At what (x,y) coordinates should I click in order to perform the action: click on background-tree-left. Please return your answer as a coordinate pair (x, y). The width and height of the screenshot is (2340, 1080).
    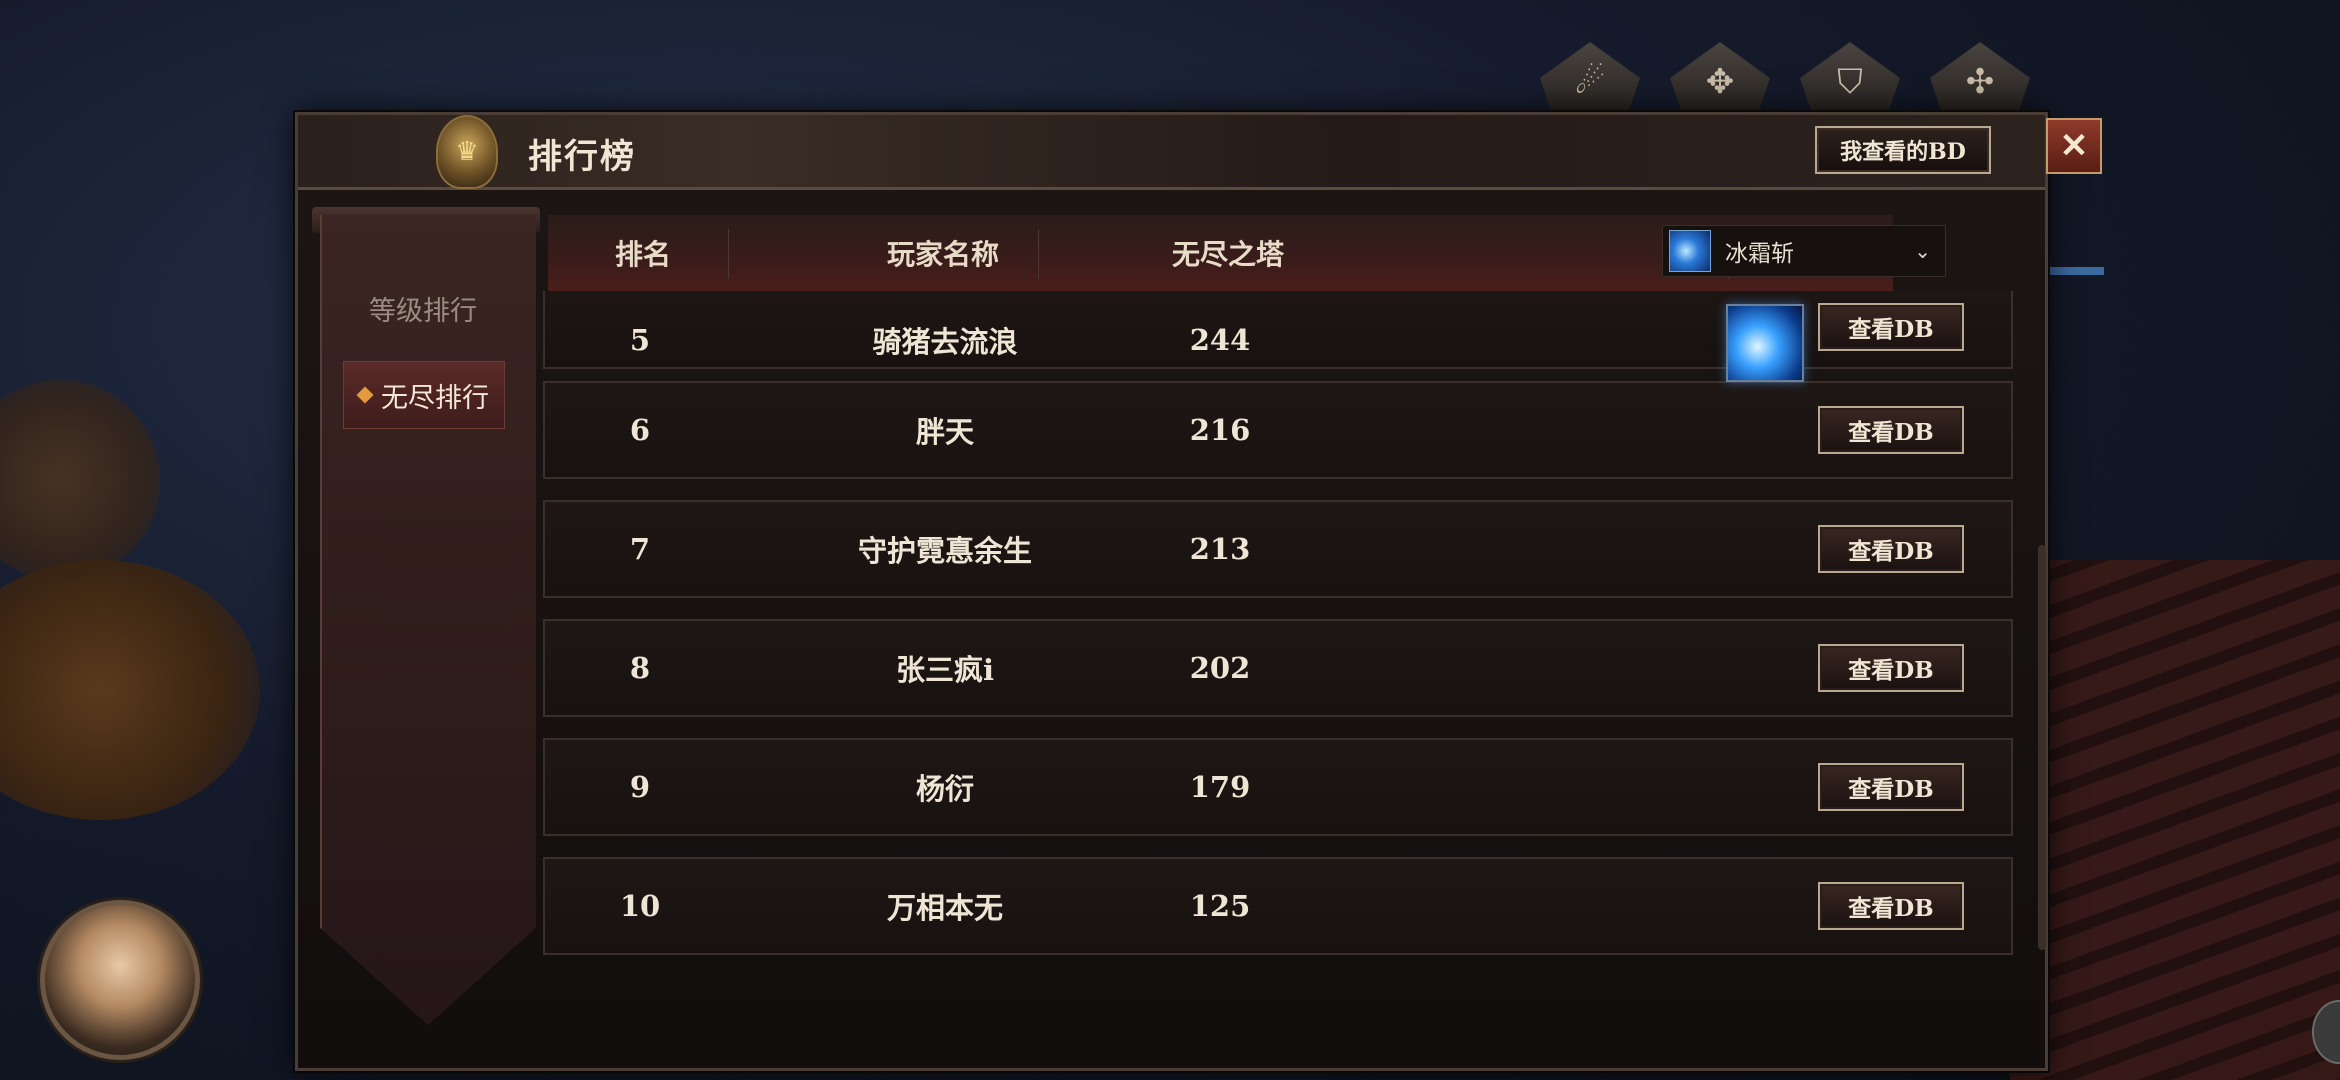
    Looking at the image, I should click on (130, 690).